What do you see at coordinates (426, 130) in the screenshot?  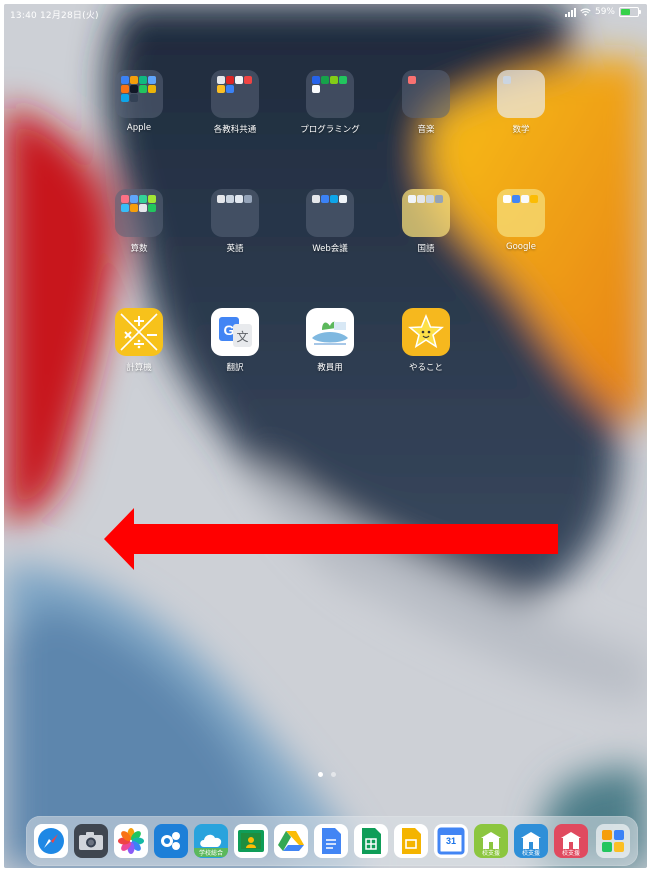 I see `app-label: 音楽` at bounding box center [426, 130].